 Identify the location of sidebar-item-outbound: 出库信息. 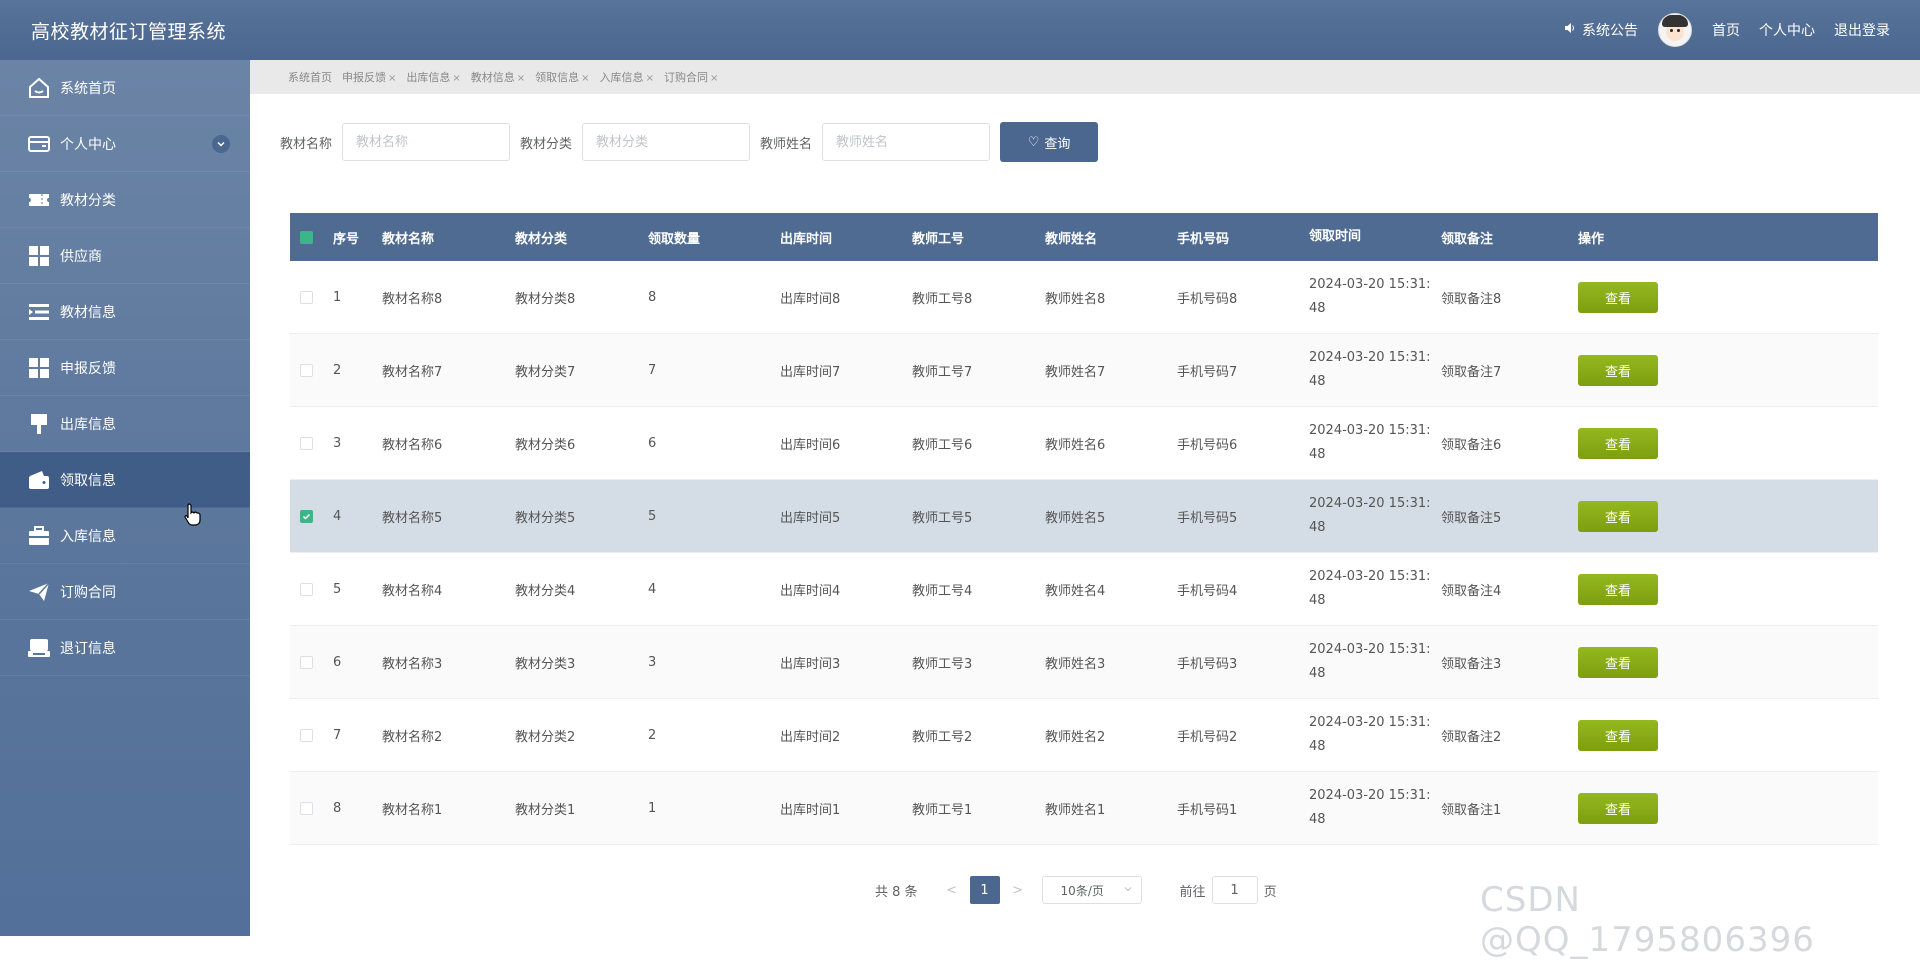
(125, 424).